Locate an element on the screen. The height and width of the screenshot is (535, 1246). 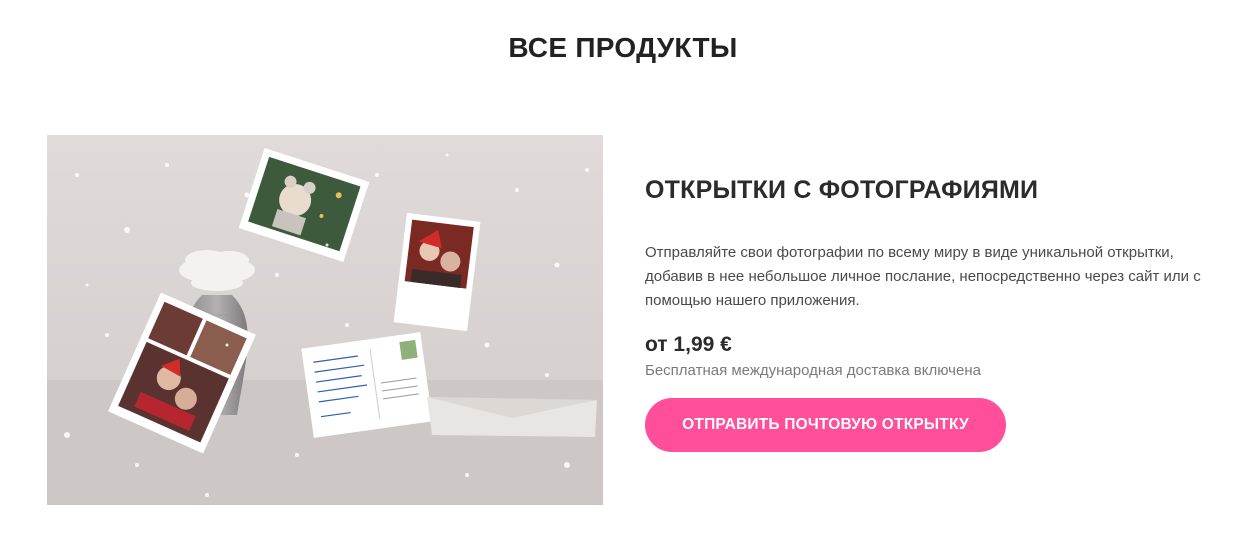
section-title: ВСЕ ПРОДУКТЫ is located at coordinates (623, 47).